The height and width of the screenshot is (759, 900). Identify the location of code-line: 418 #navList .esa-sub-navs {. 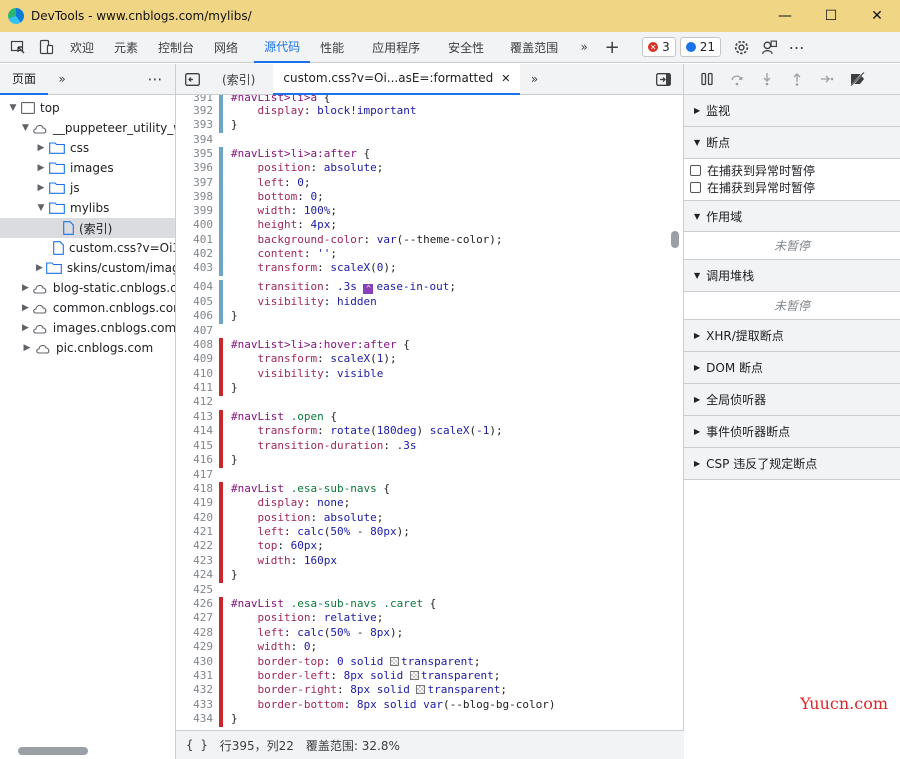
(423, 489).